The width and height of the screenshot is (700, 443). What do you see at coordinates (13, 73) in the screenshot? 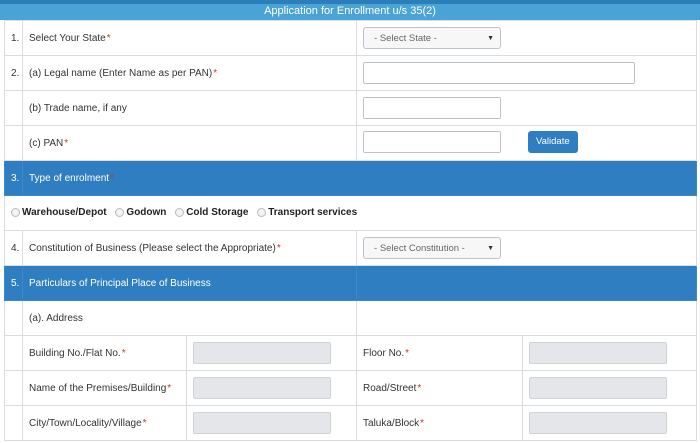
I see `row-number: 2.` at bounding box center [13, 73].